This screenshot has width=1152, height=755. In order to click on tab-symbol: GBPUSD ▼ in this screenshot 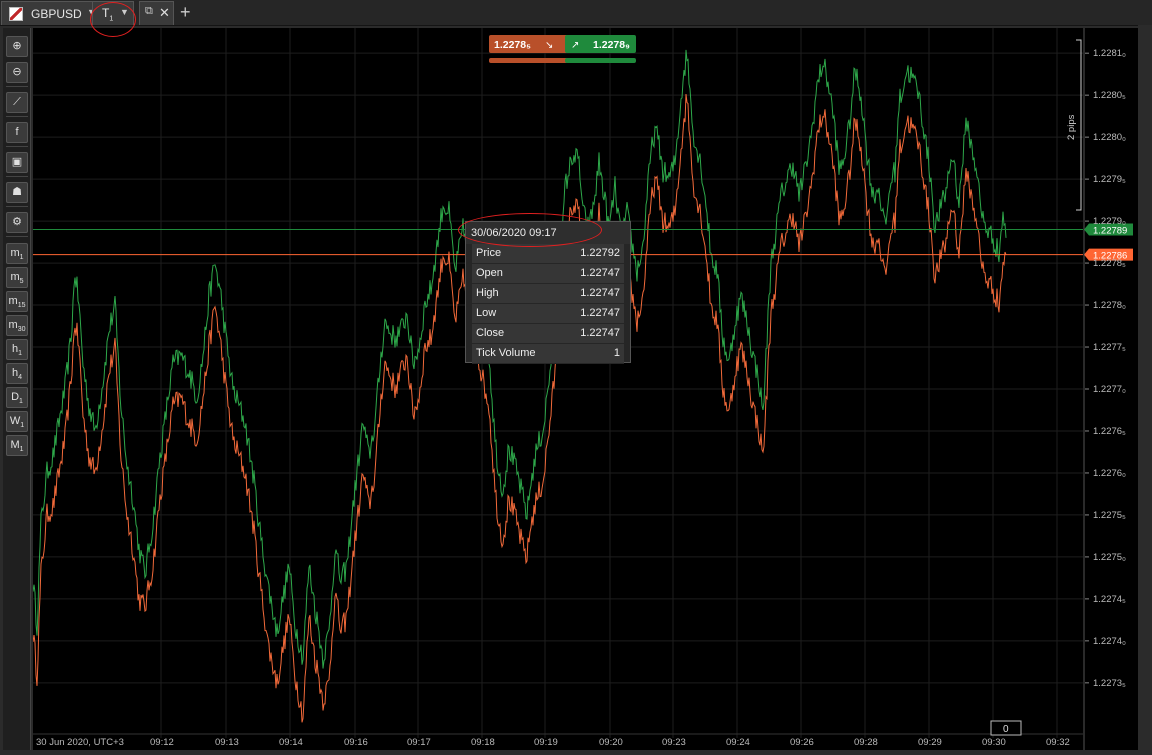, I will do `click(50, 13)`.